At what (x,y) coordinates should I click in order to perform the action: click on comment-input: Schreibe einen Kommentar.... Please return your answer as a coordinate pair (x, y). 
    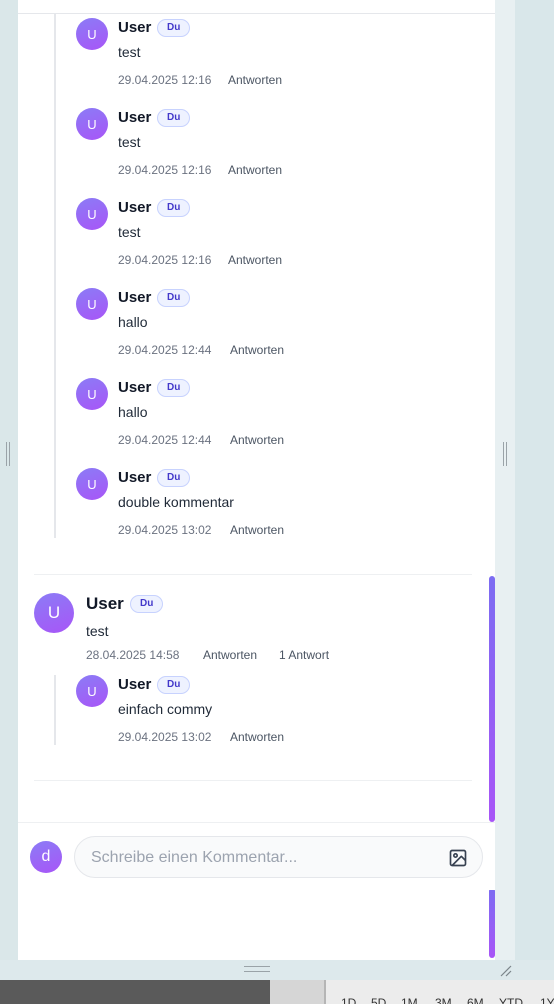
    Looking at the image, I should click on (278, 857).